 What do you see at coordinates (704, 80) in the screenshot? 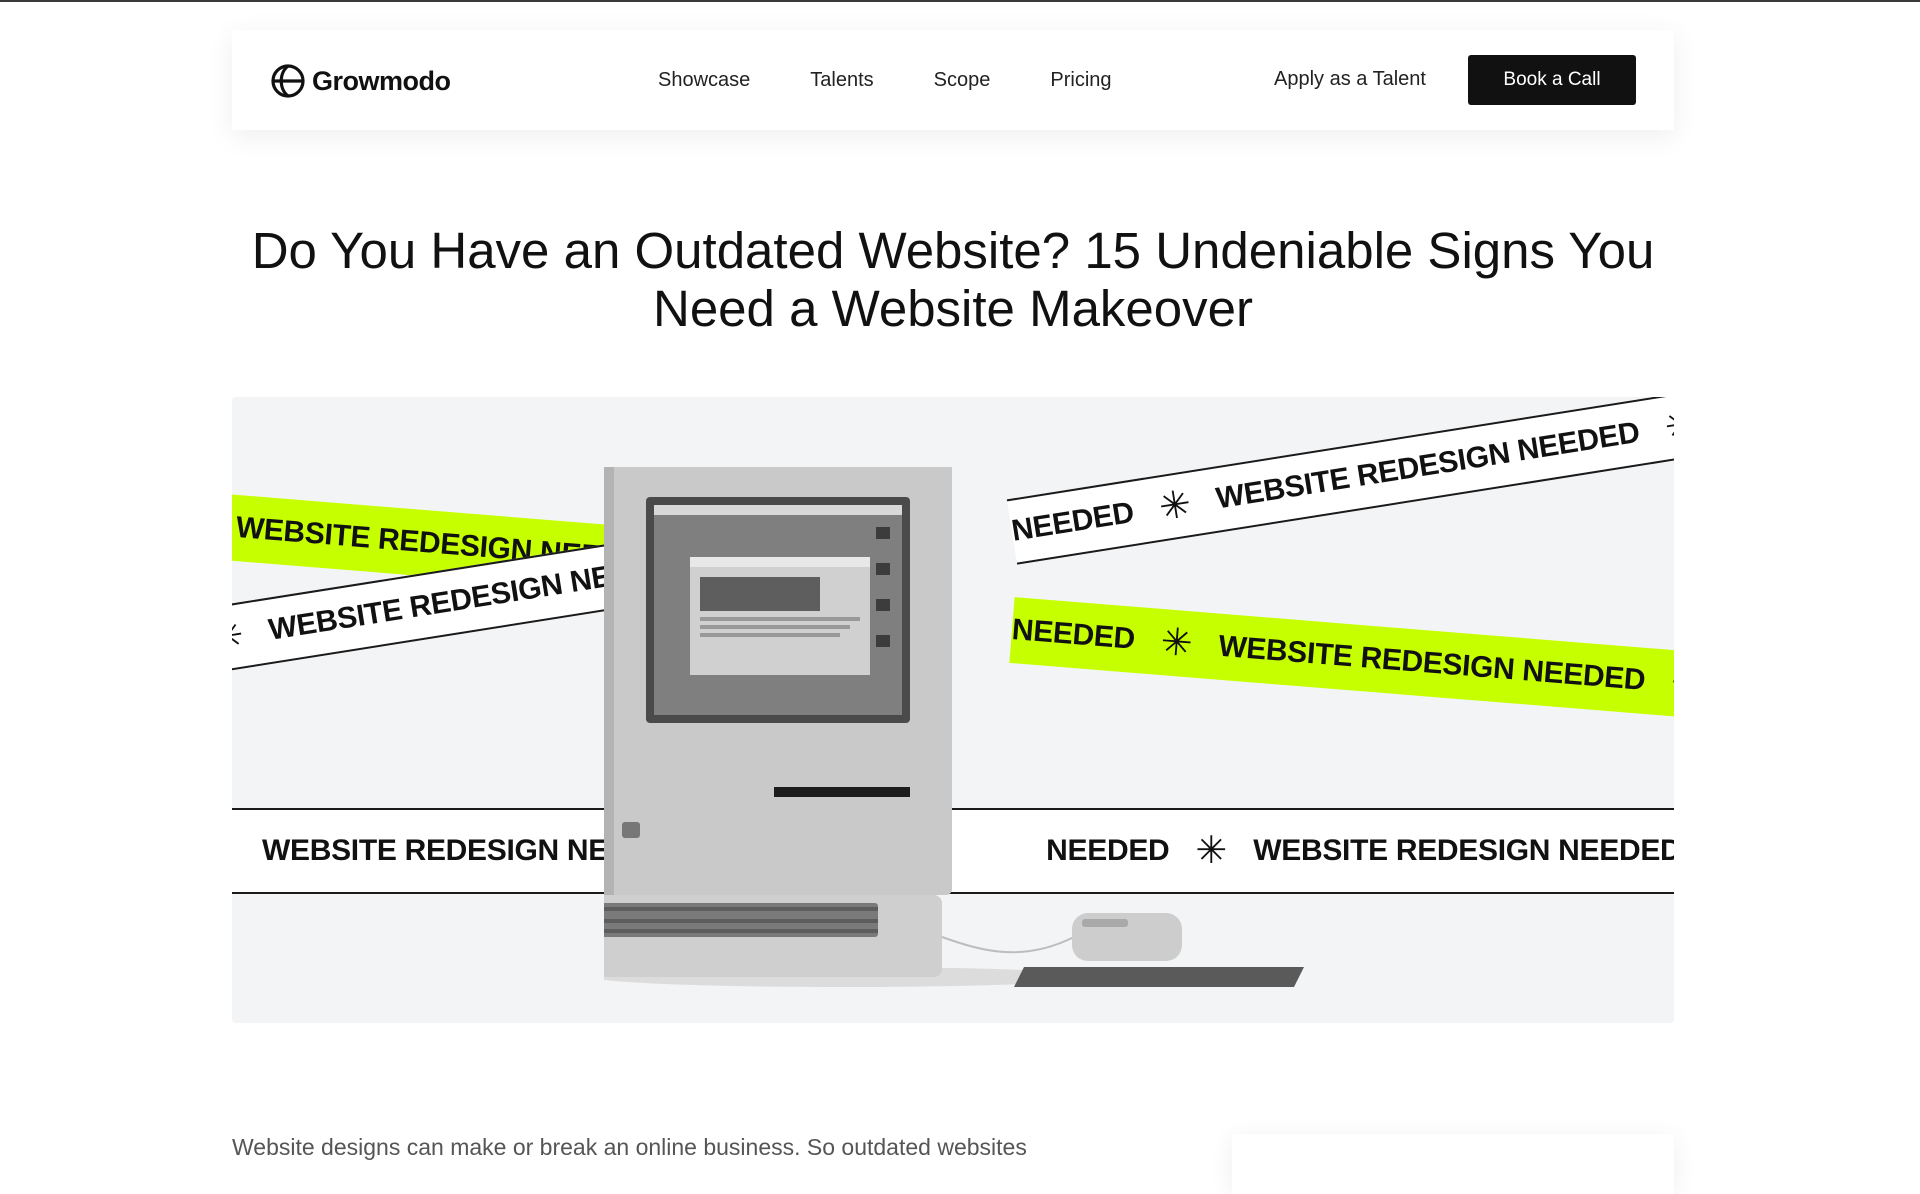
I see `nav-link-showcase: Showcase` at bounding box center [704, 80].